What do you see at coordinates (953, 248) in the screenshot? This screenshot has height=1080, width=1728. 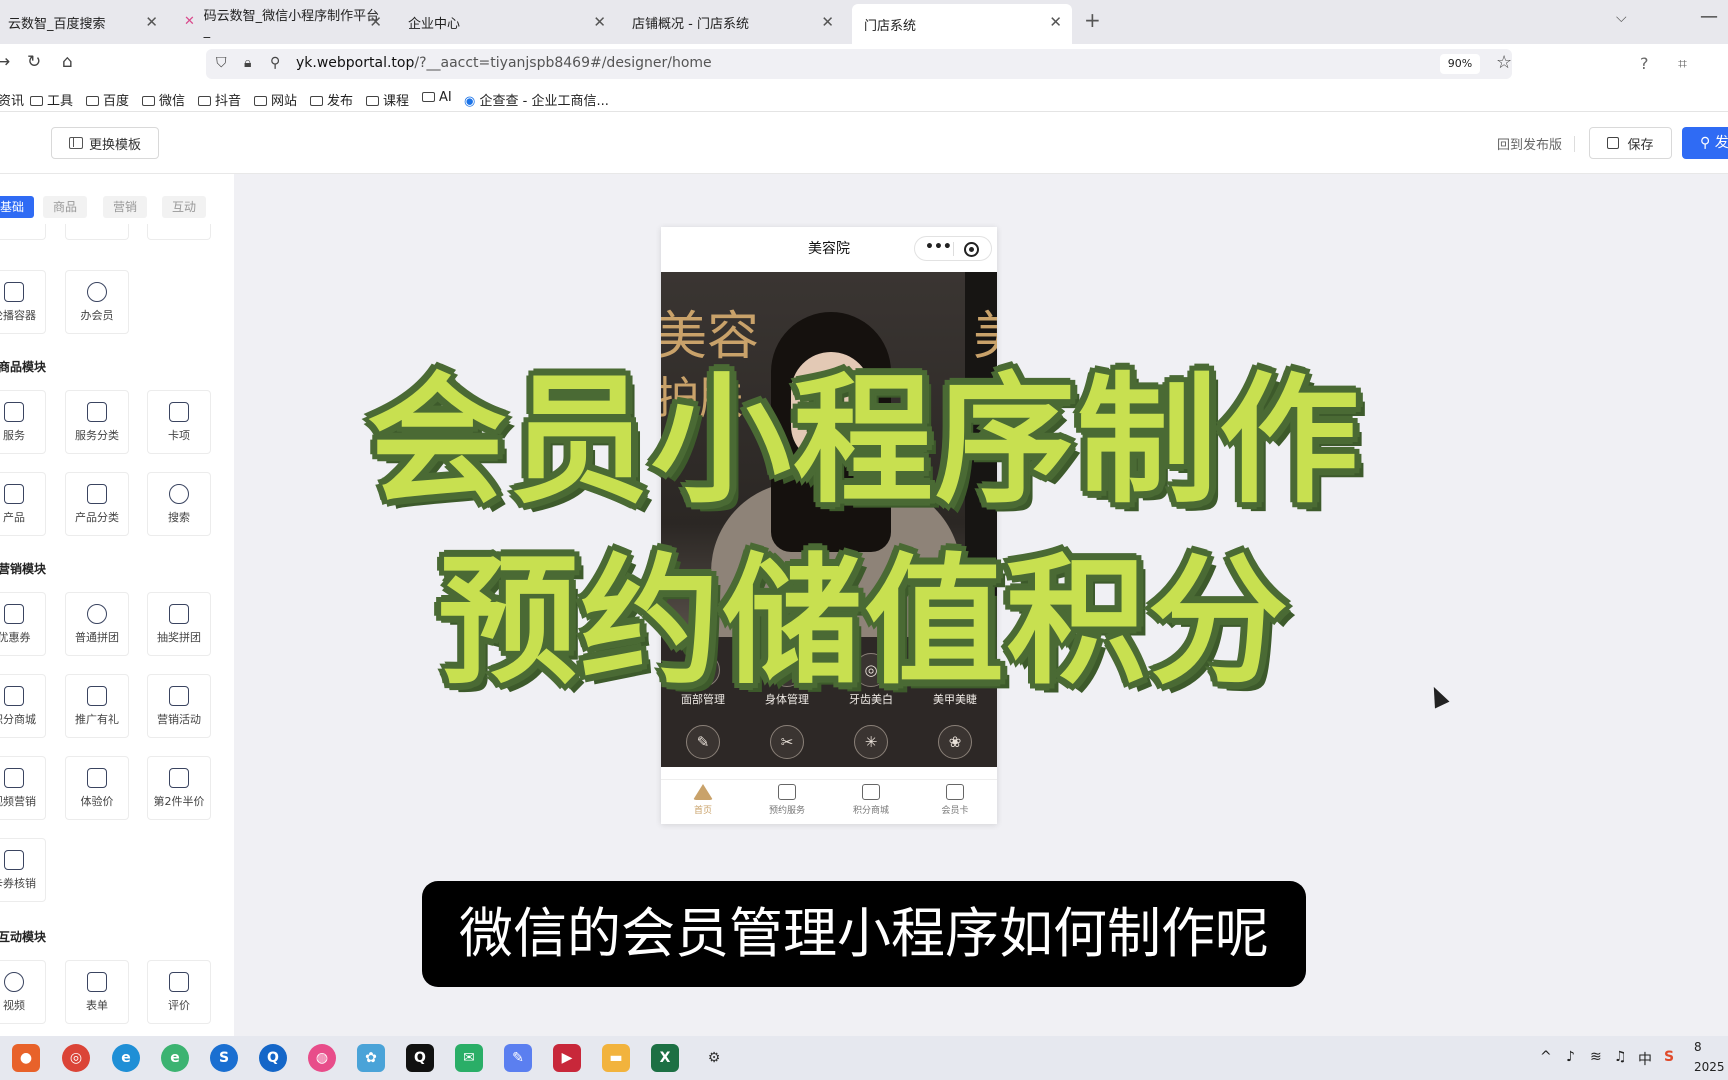 I see `miniprogram-capsule: •••` at bounding box center [953, 248].